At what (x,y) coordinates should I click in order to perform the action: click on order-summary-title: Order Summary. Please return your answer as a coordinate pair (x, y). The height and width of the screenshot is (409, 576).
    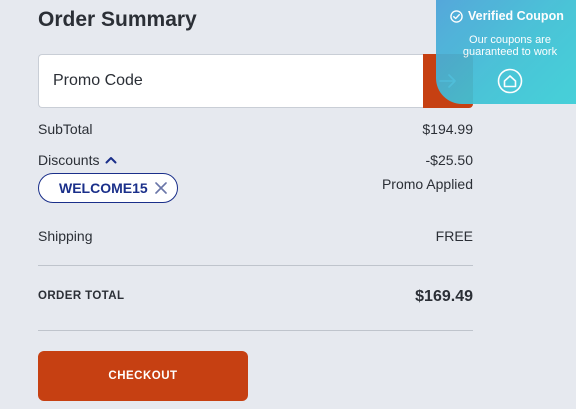
    Looking at the image, I should click on (117, 19).